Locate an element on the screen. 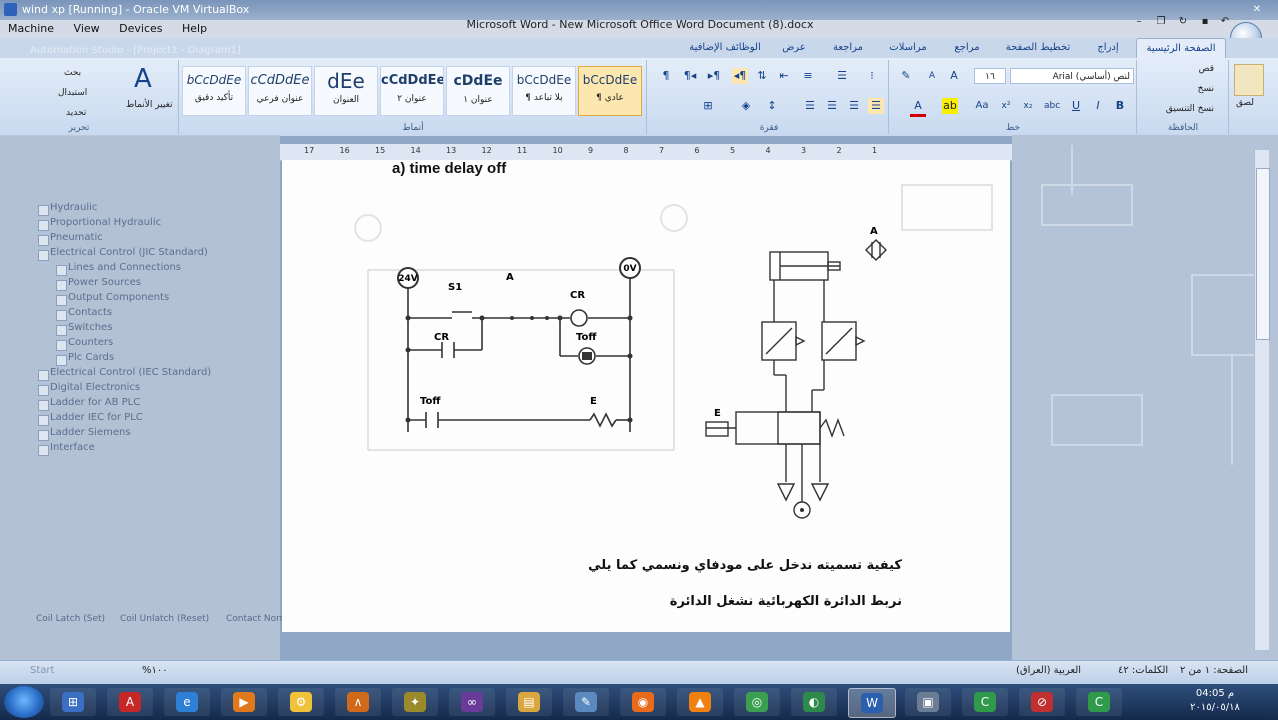 The height and width of the screenshot is (720, 1278). tab-page-layout: تخطيط الصفحة is located at coordinates (1038, 48).